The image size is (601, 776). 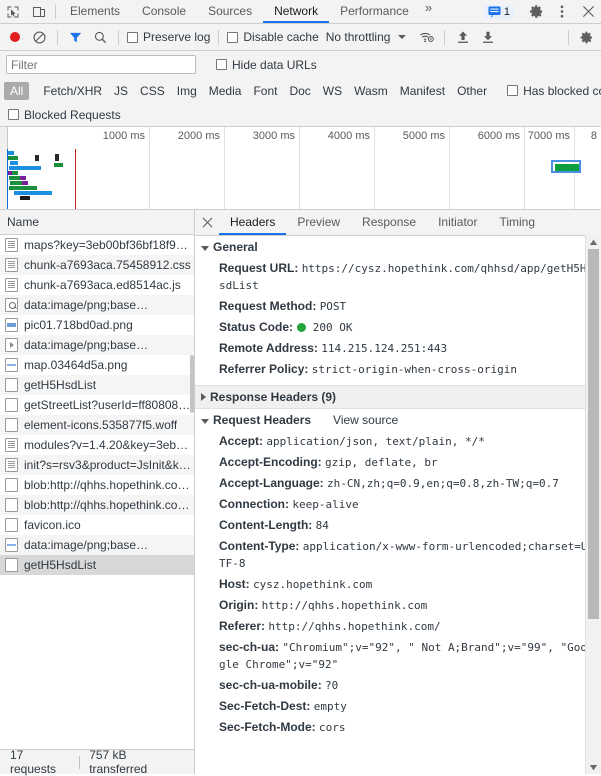 What do you see at coordinates (426, 37) in the screenshot?
I see `network-conditions-icon` at bounding box center [426, 37].